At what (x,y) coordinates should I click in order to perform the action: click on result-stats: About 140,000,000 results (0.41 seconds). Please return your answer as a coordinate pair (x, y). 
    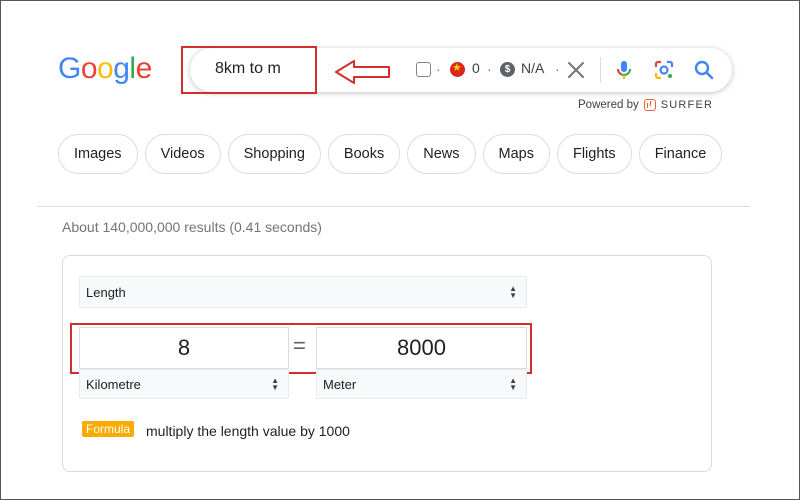
    Looking at the image, I should click on (192, 227).